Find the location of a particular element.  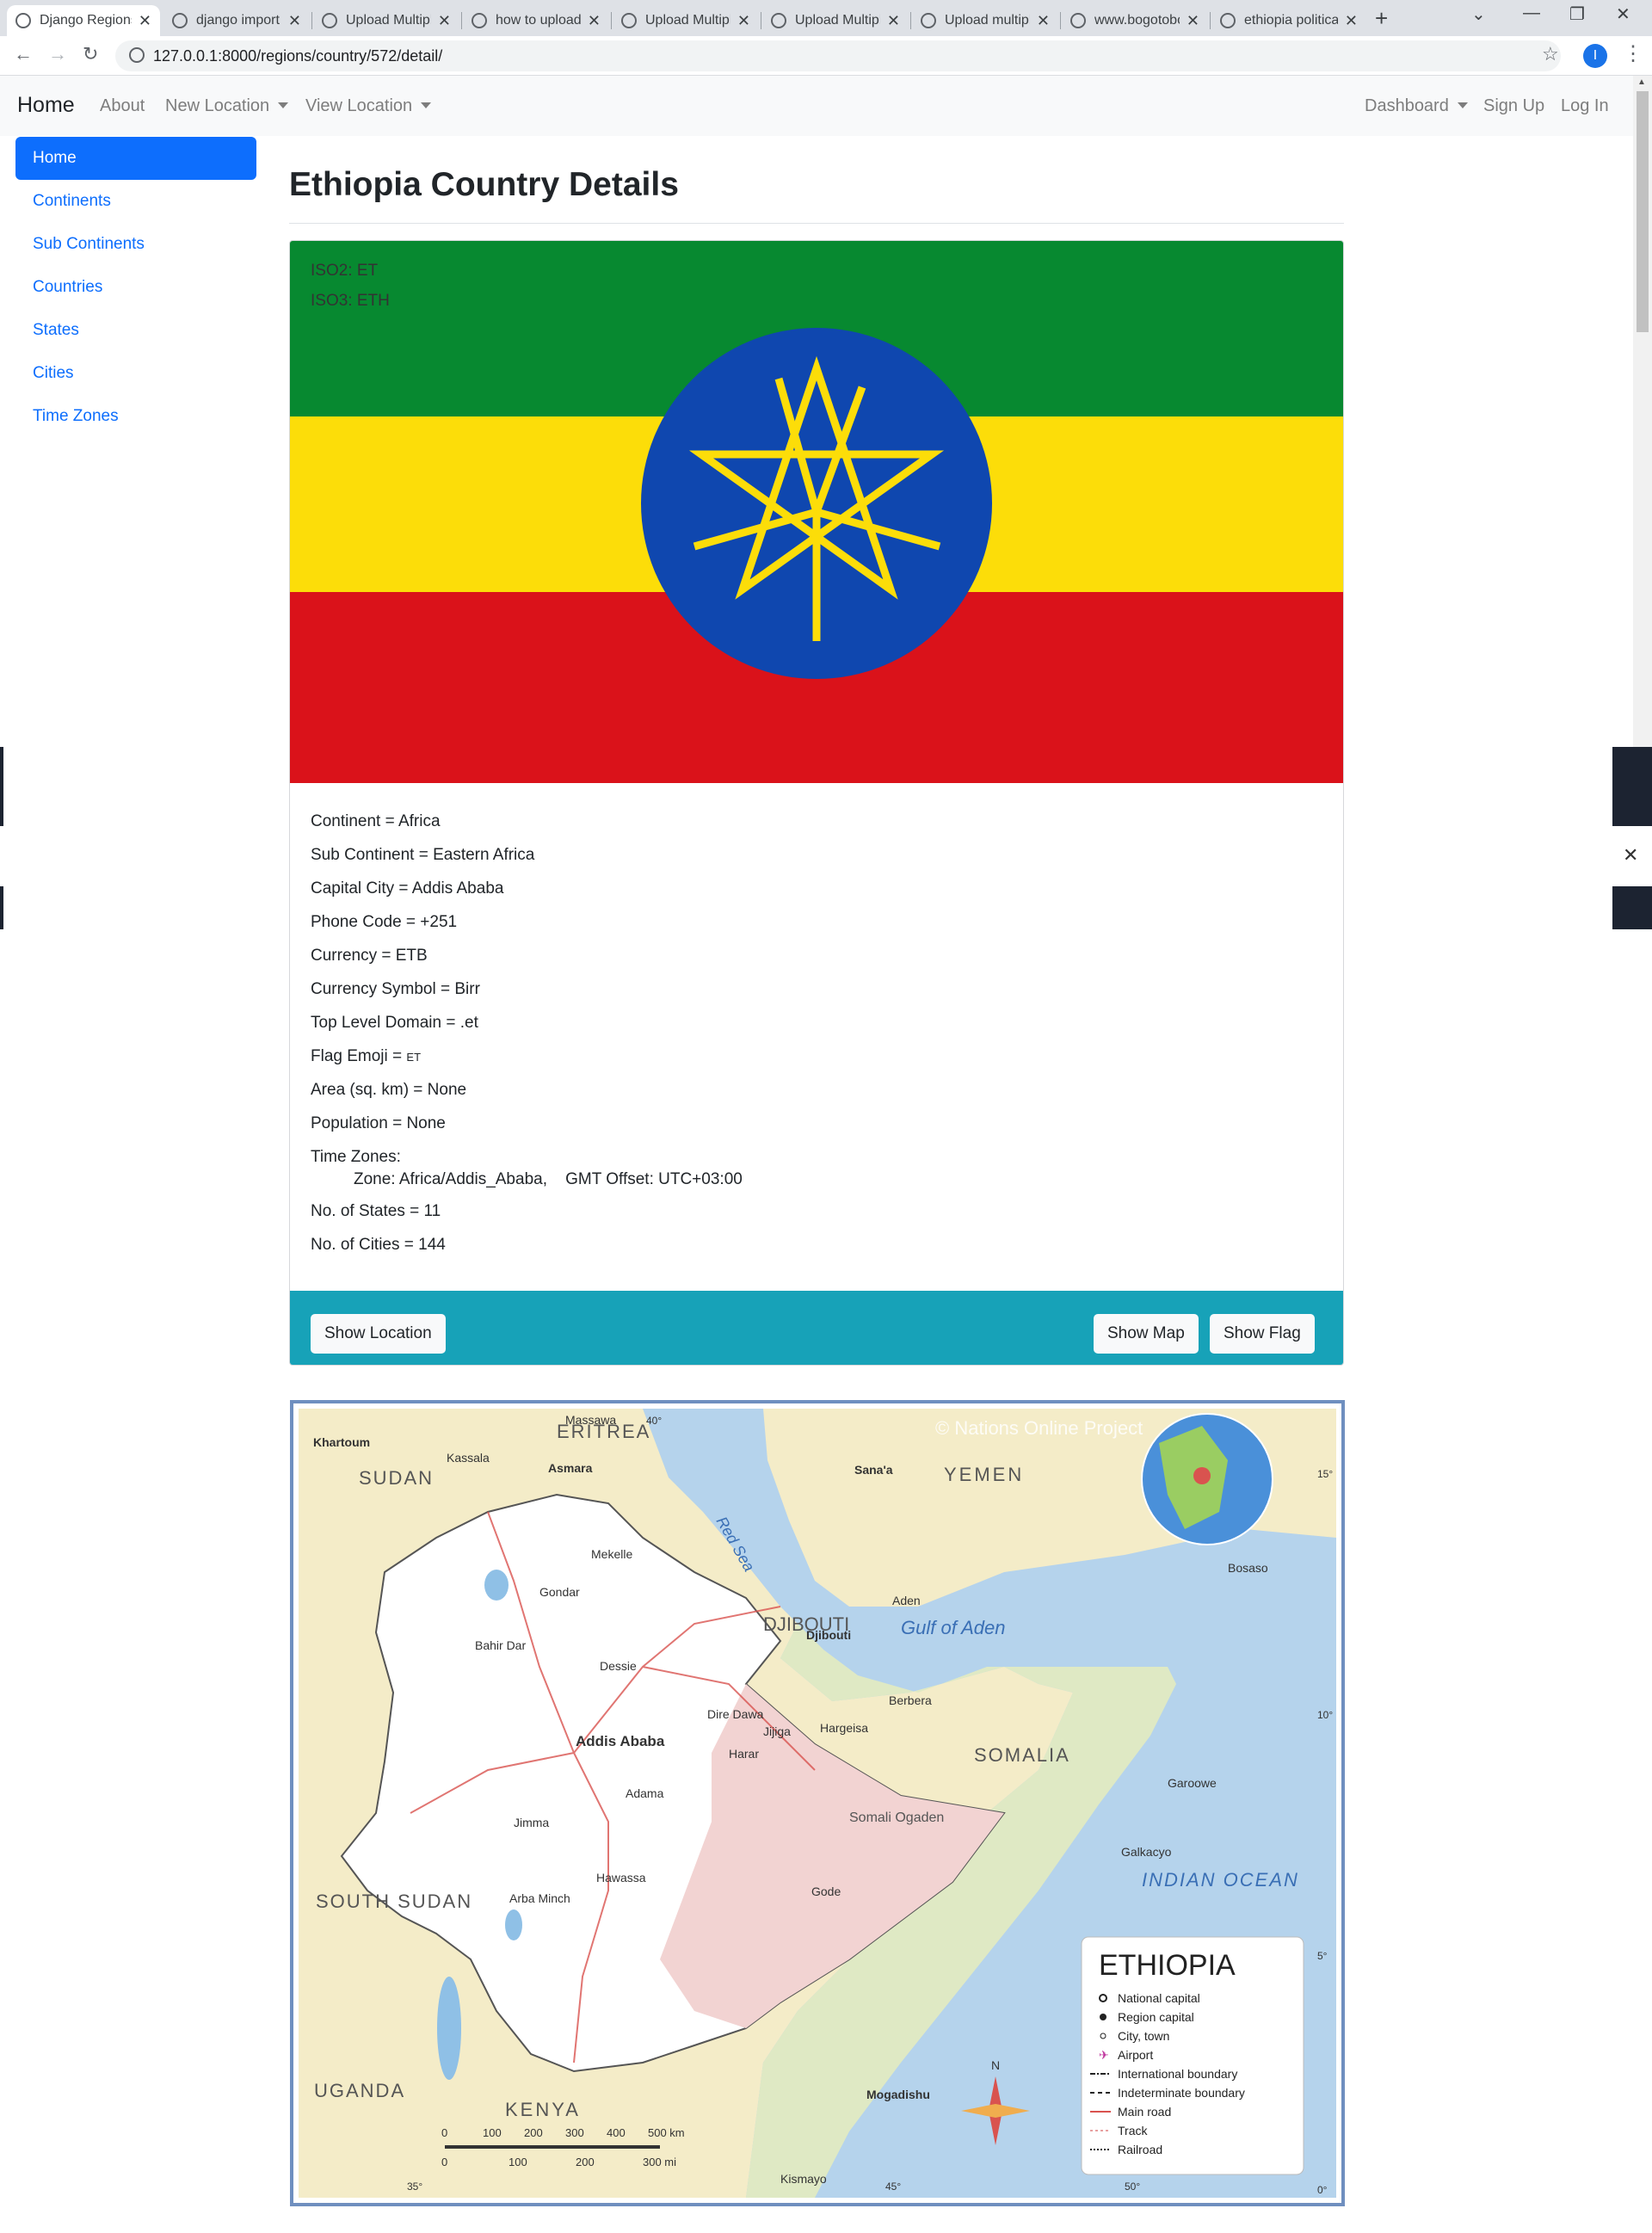

iso3-label: ISO3: ETH is located at coordinates (350, 301).